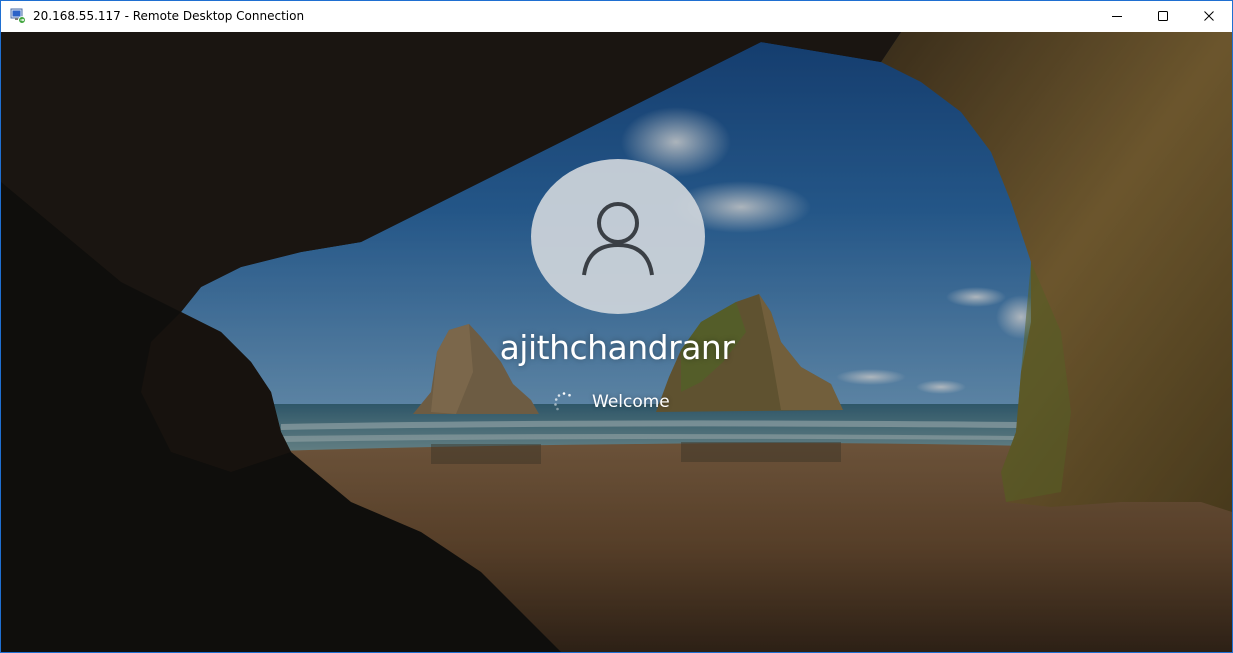 This screenshot has width=1233, height=653. I want to click on maximize-icon, so click(1163, 16).